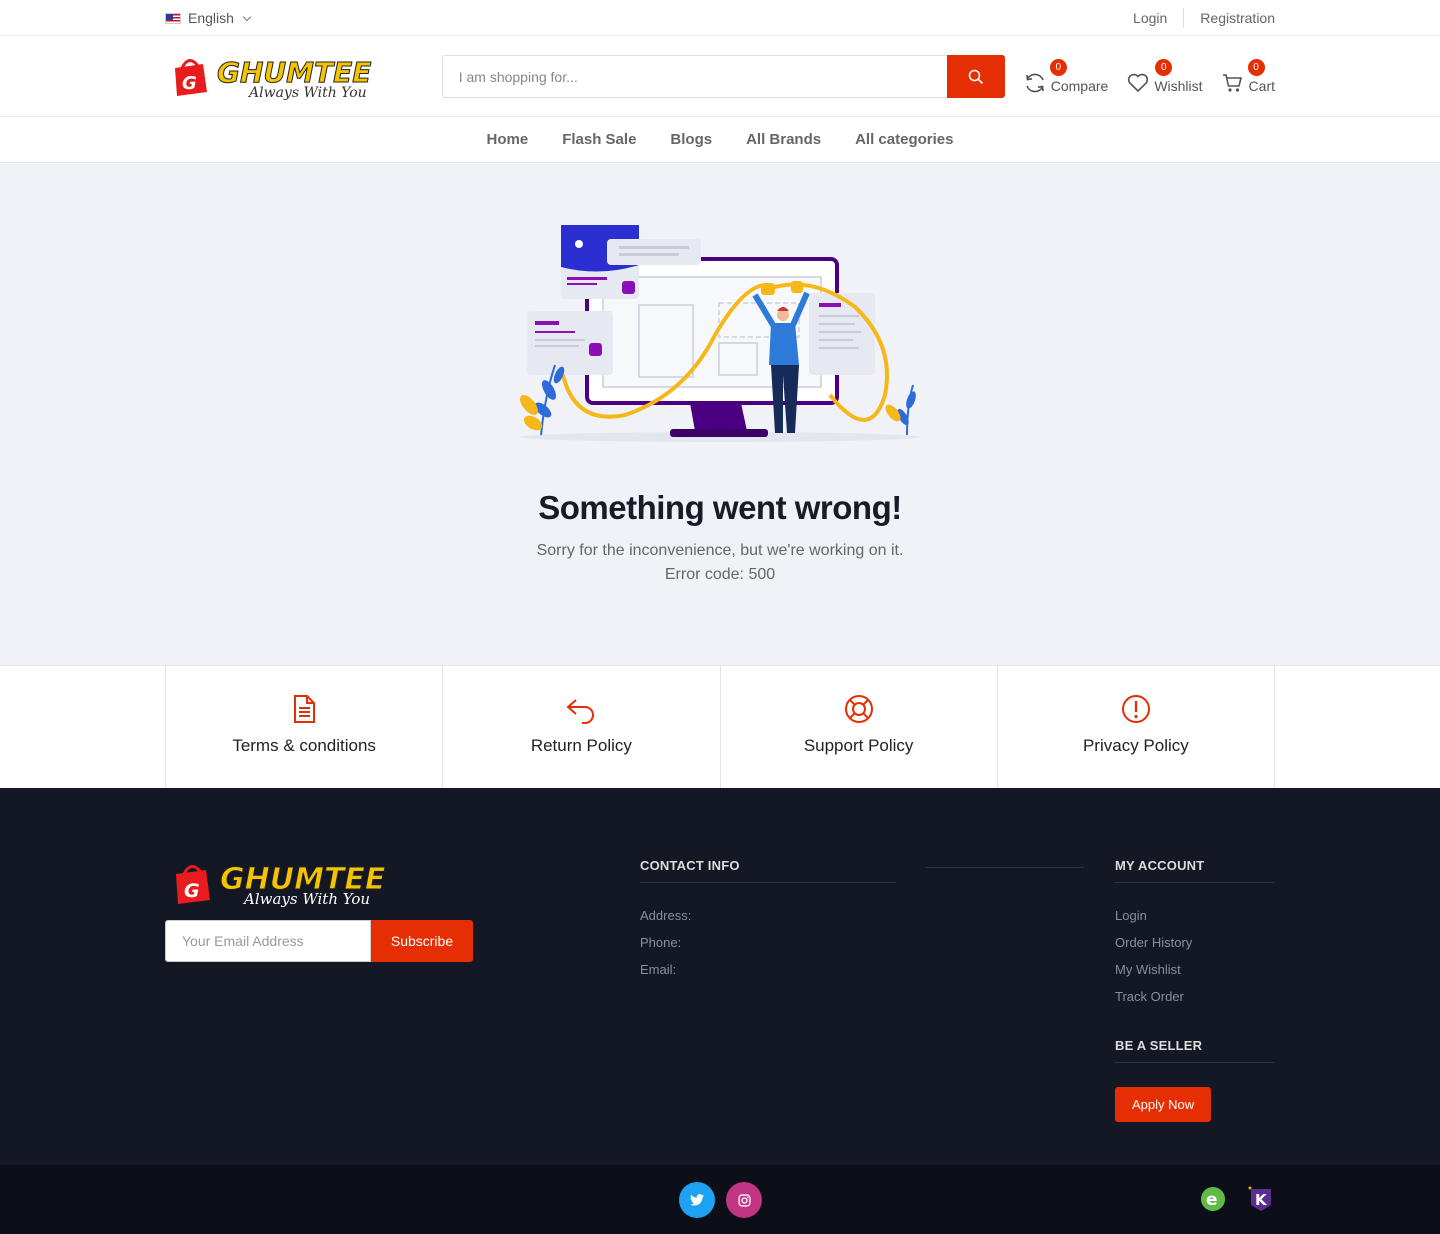  I want to click on privacy-policy-label: Privacy Policy, so click(1135, 745).